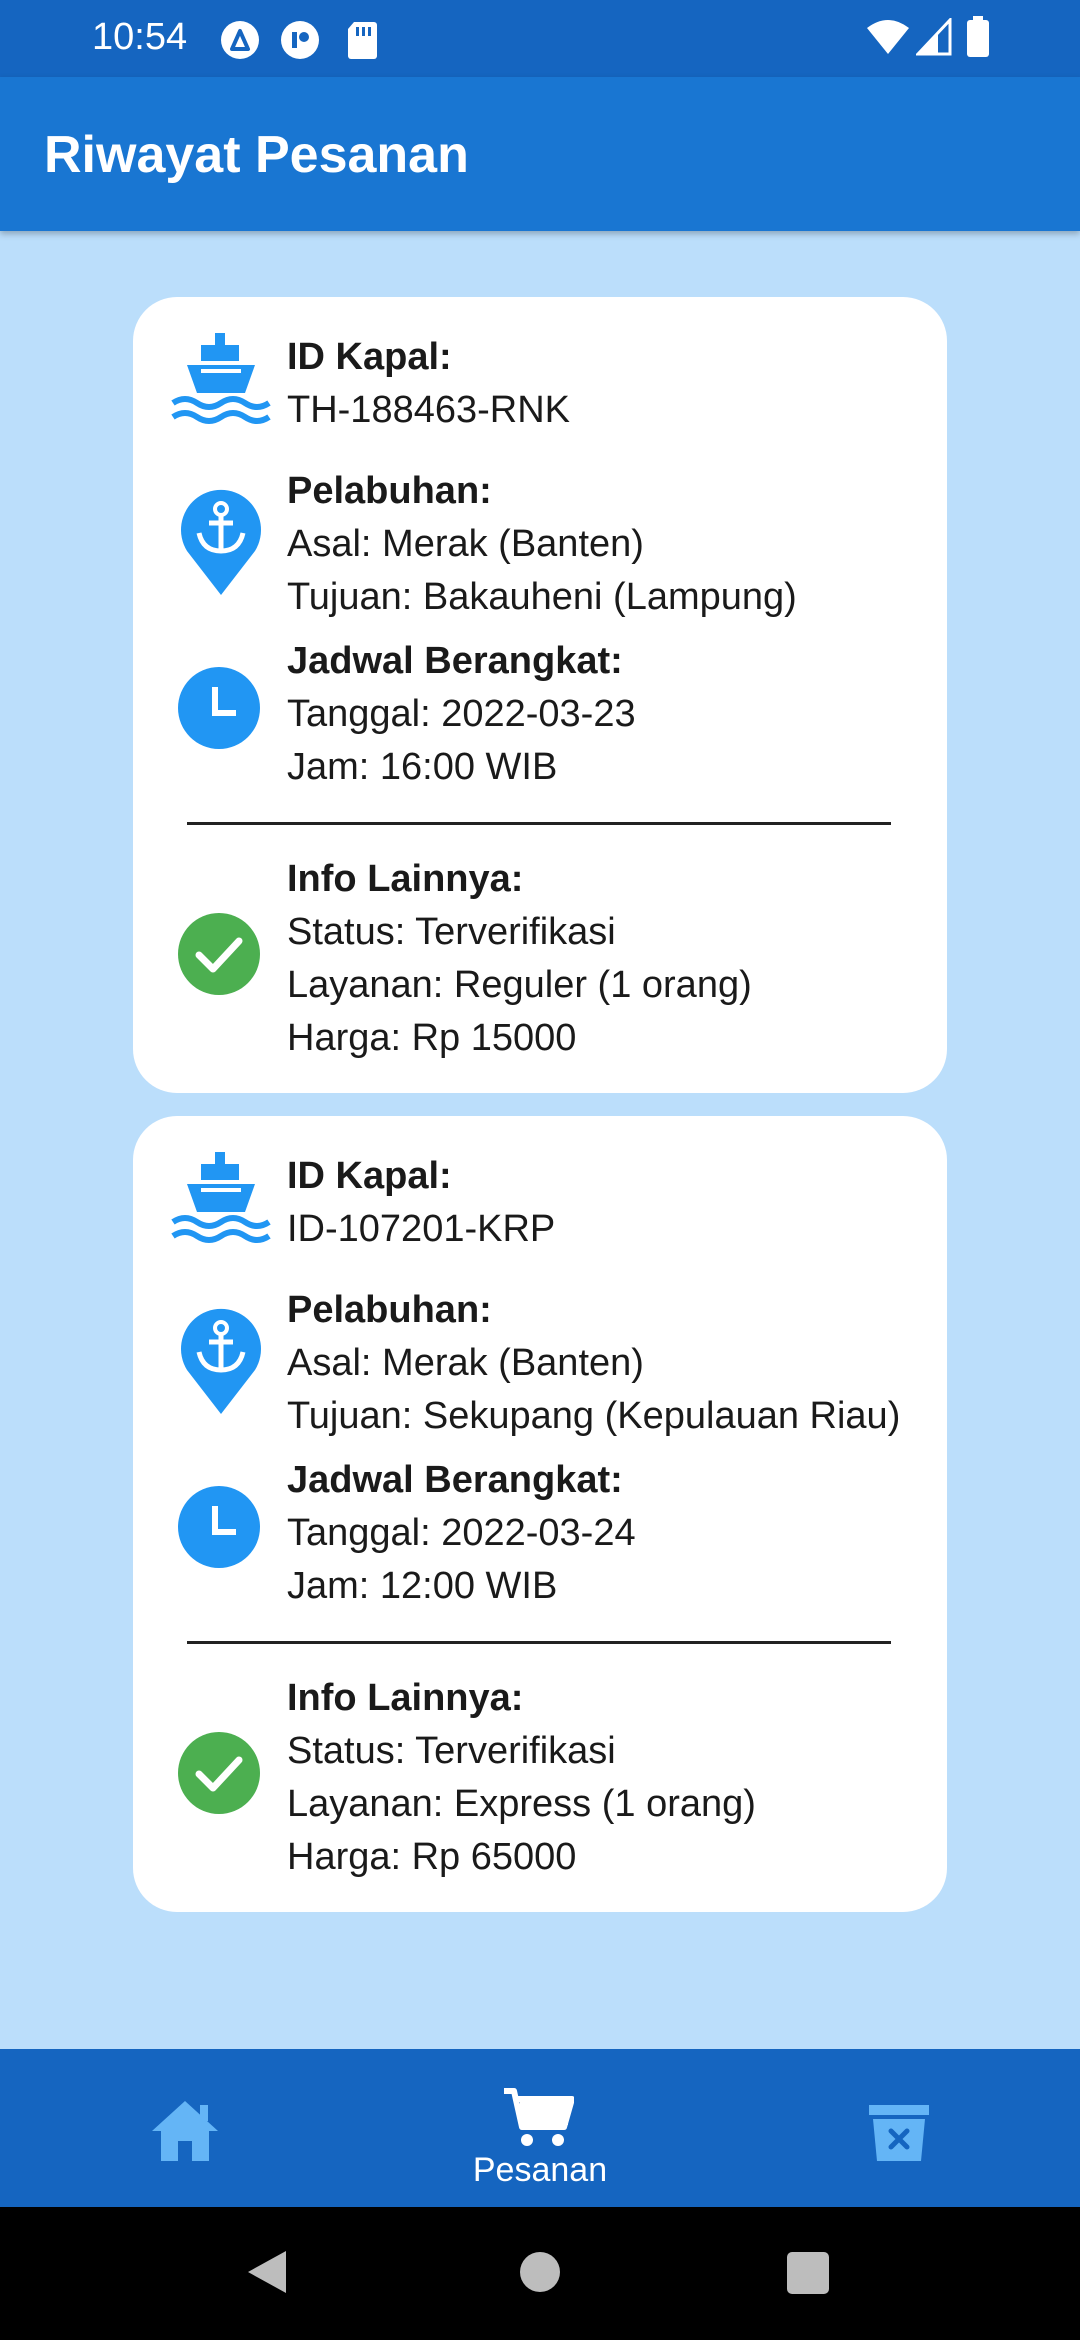  I want to click on price-text: Harga: Rp 15000, so click(432, 1038).